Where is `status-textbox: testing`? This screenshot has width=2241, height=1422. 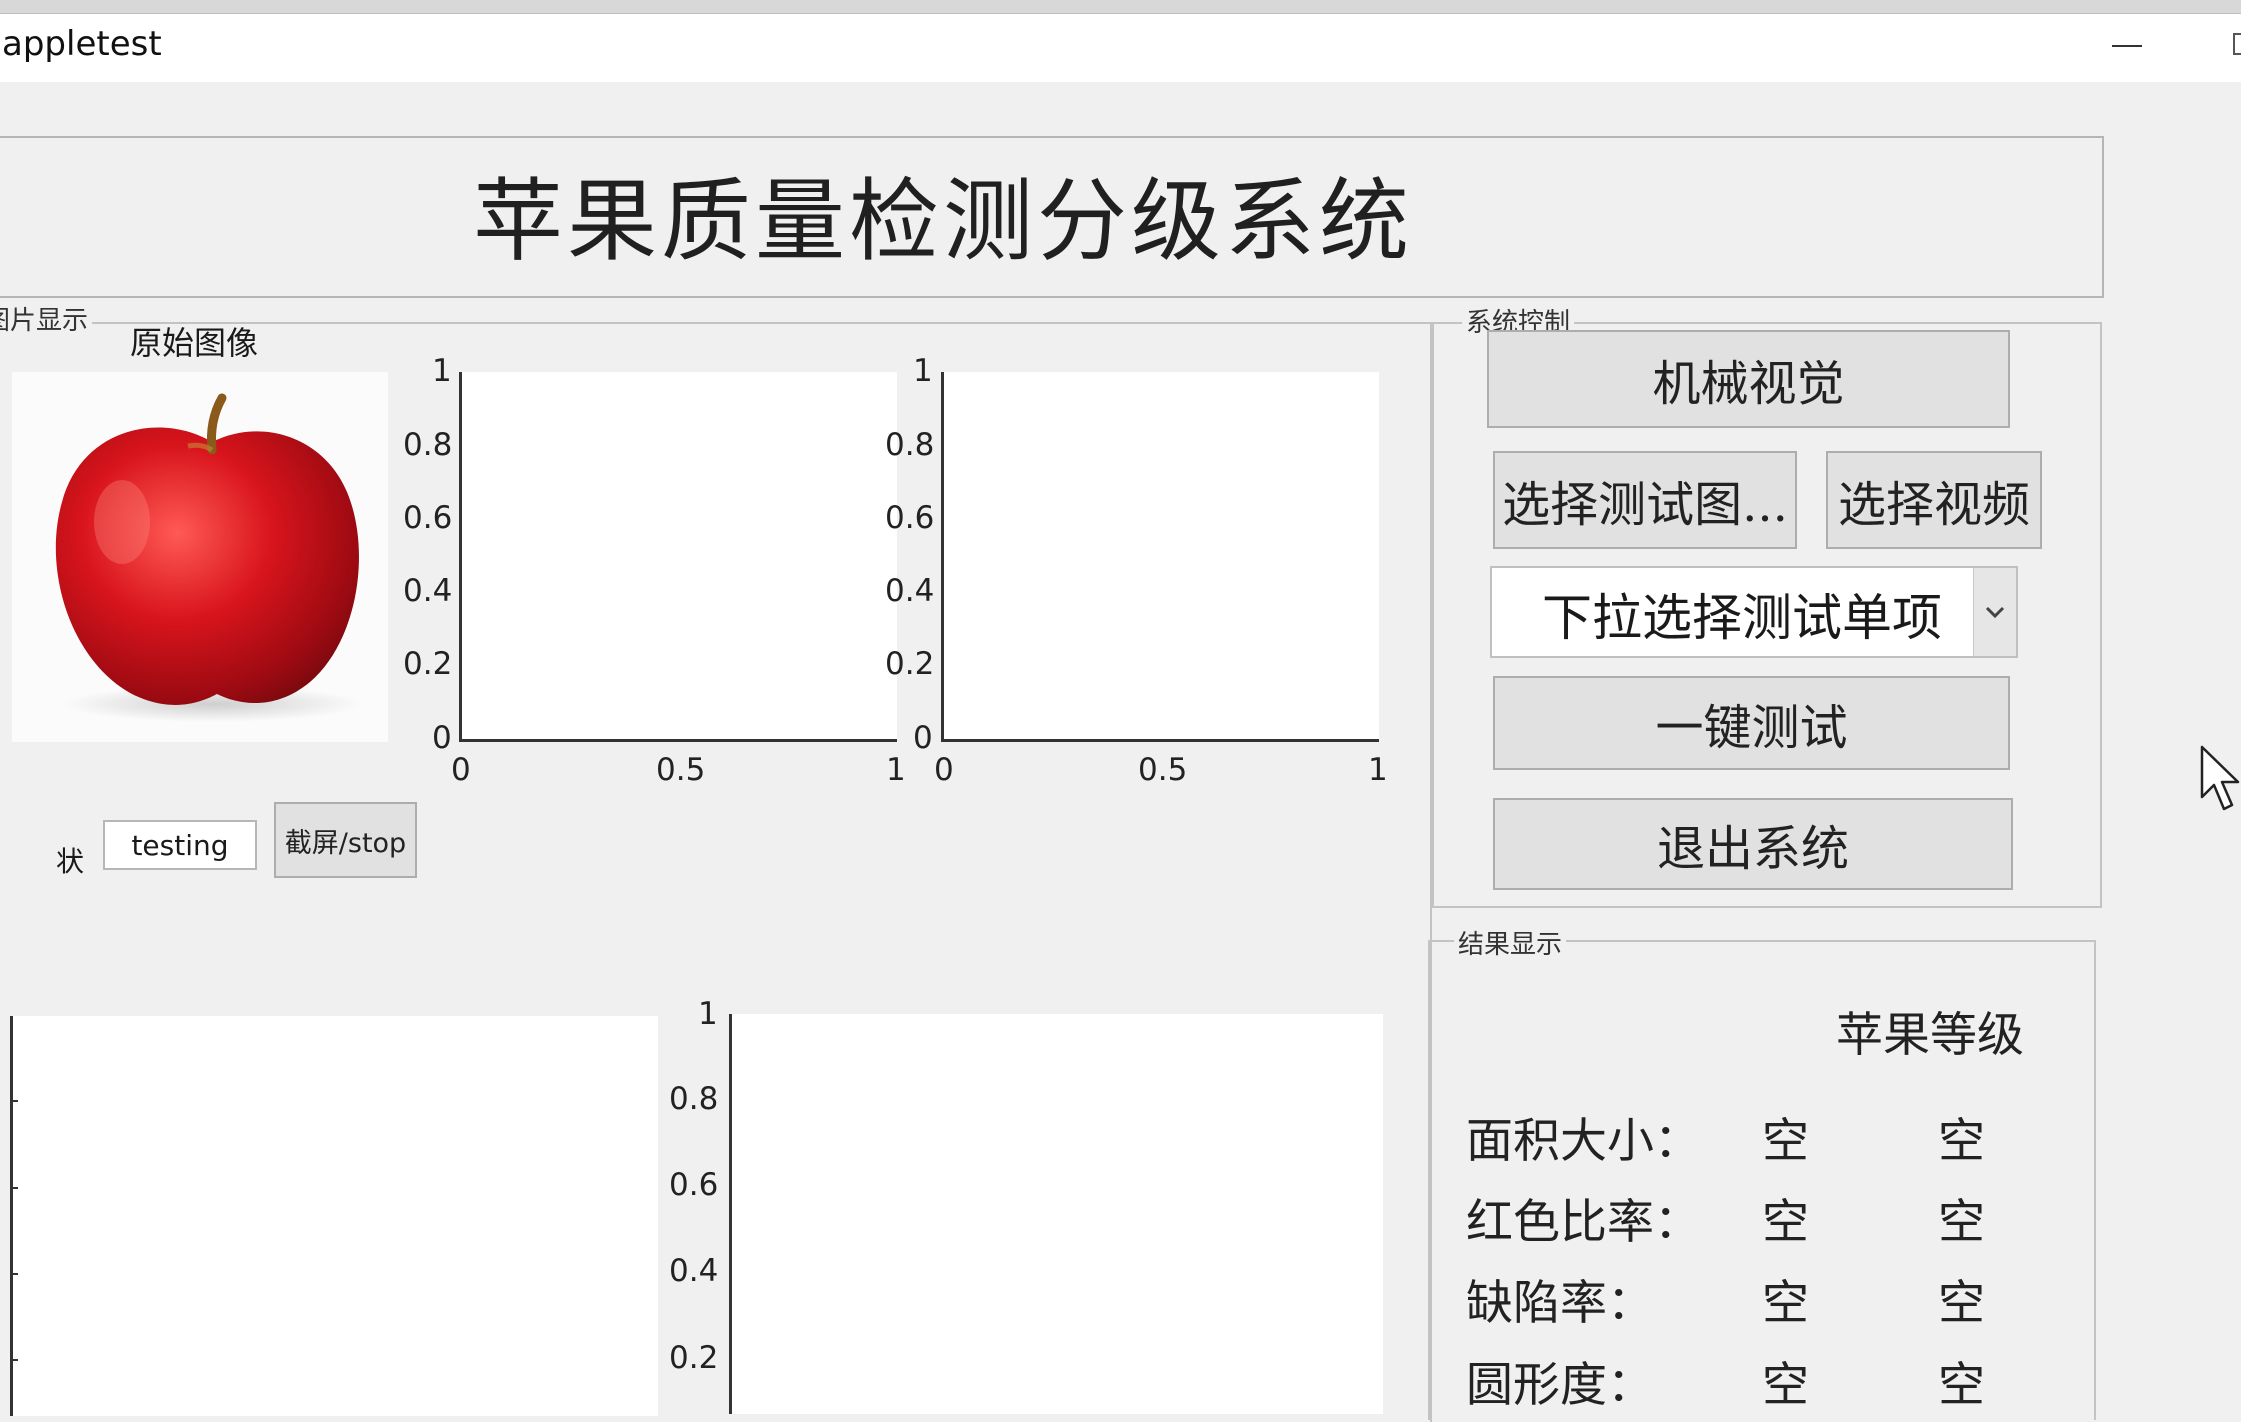
status-textbox: testing is located at coordinates (180, 845).